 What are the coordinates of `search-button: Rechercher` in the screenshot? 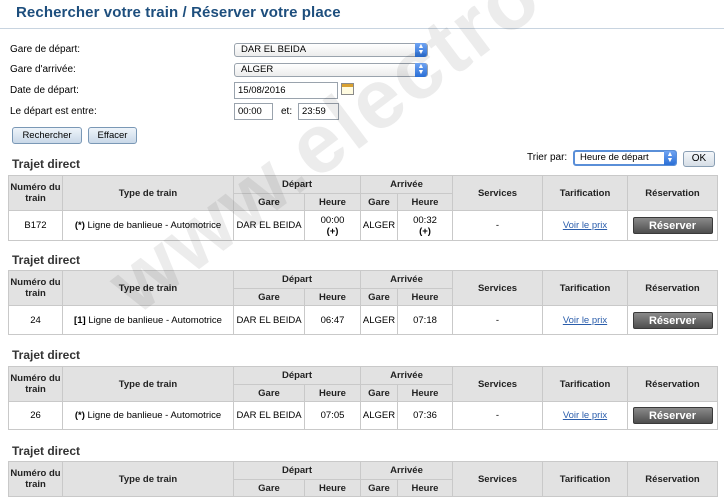 It's located at (47, 135).